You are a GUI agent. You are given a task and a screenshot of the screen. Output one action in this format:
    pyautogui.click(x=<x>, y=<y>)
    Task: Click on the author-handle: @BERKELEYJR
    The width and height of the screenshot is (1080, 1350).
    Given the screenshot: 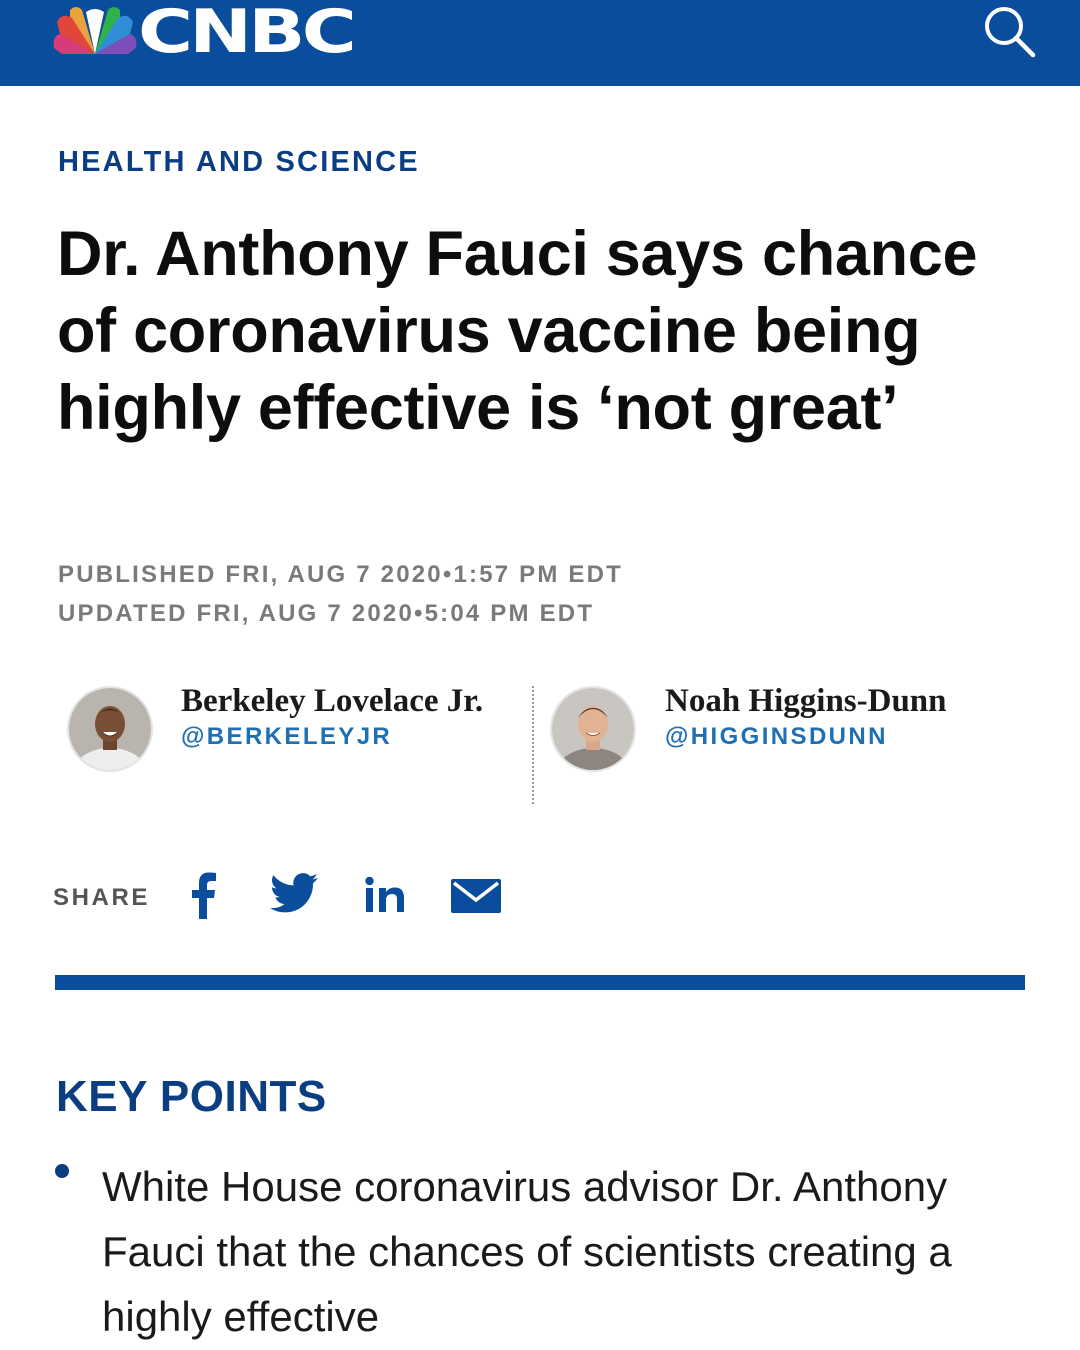 What is the action you would take?
    pyautogui.click(x=332, y=737)
    